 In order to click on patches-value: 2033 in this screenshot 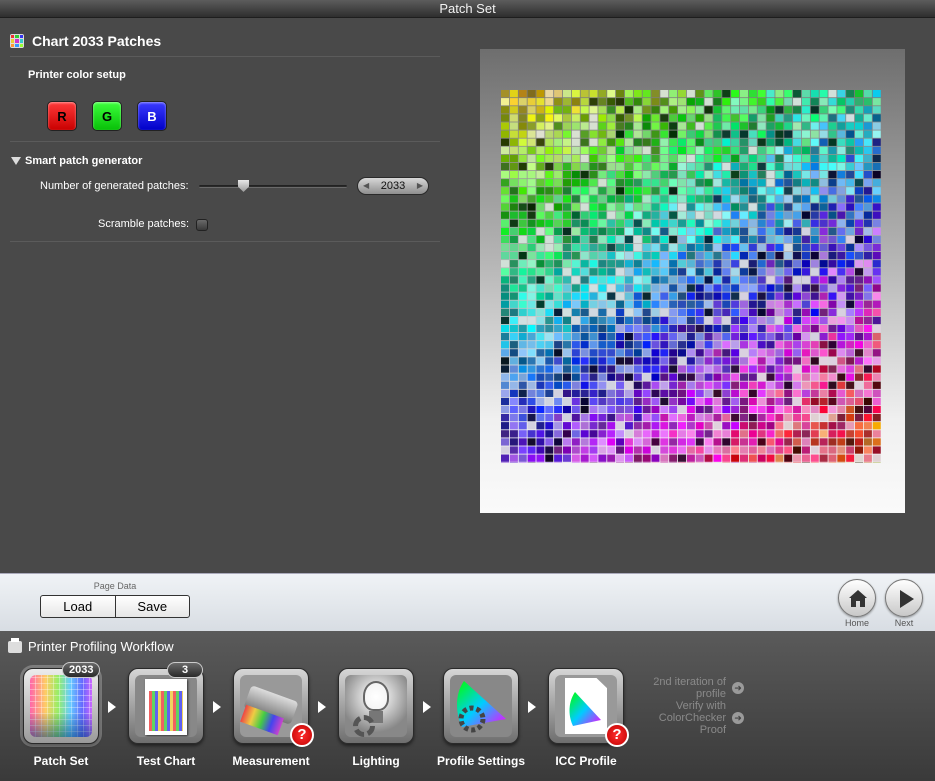, I will do `click(393, 186)`.